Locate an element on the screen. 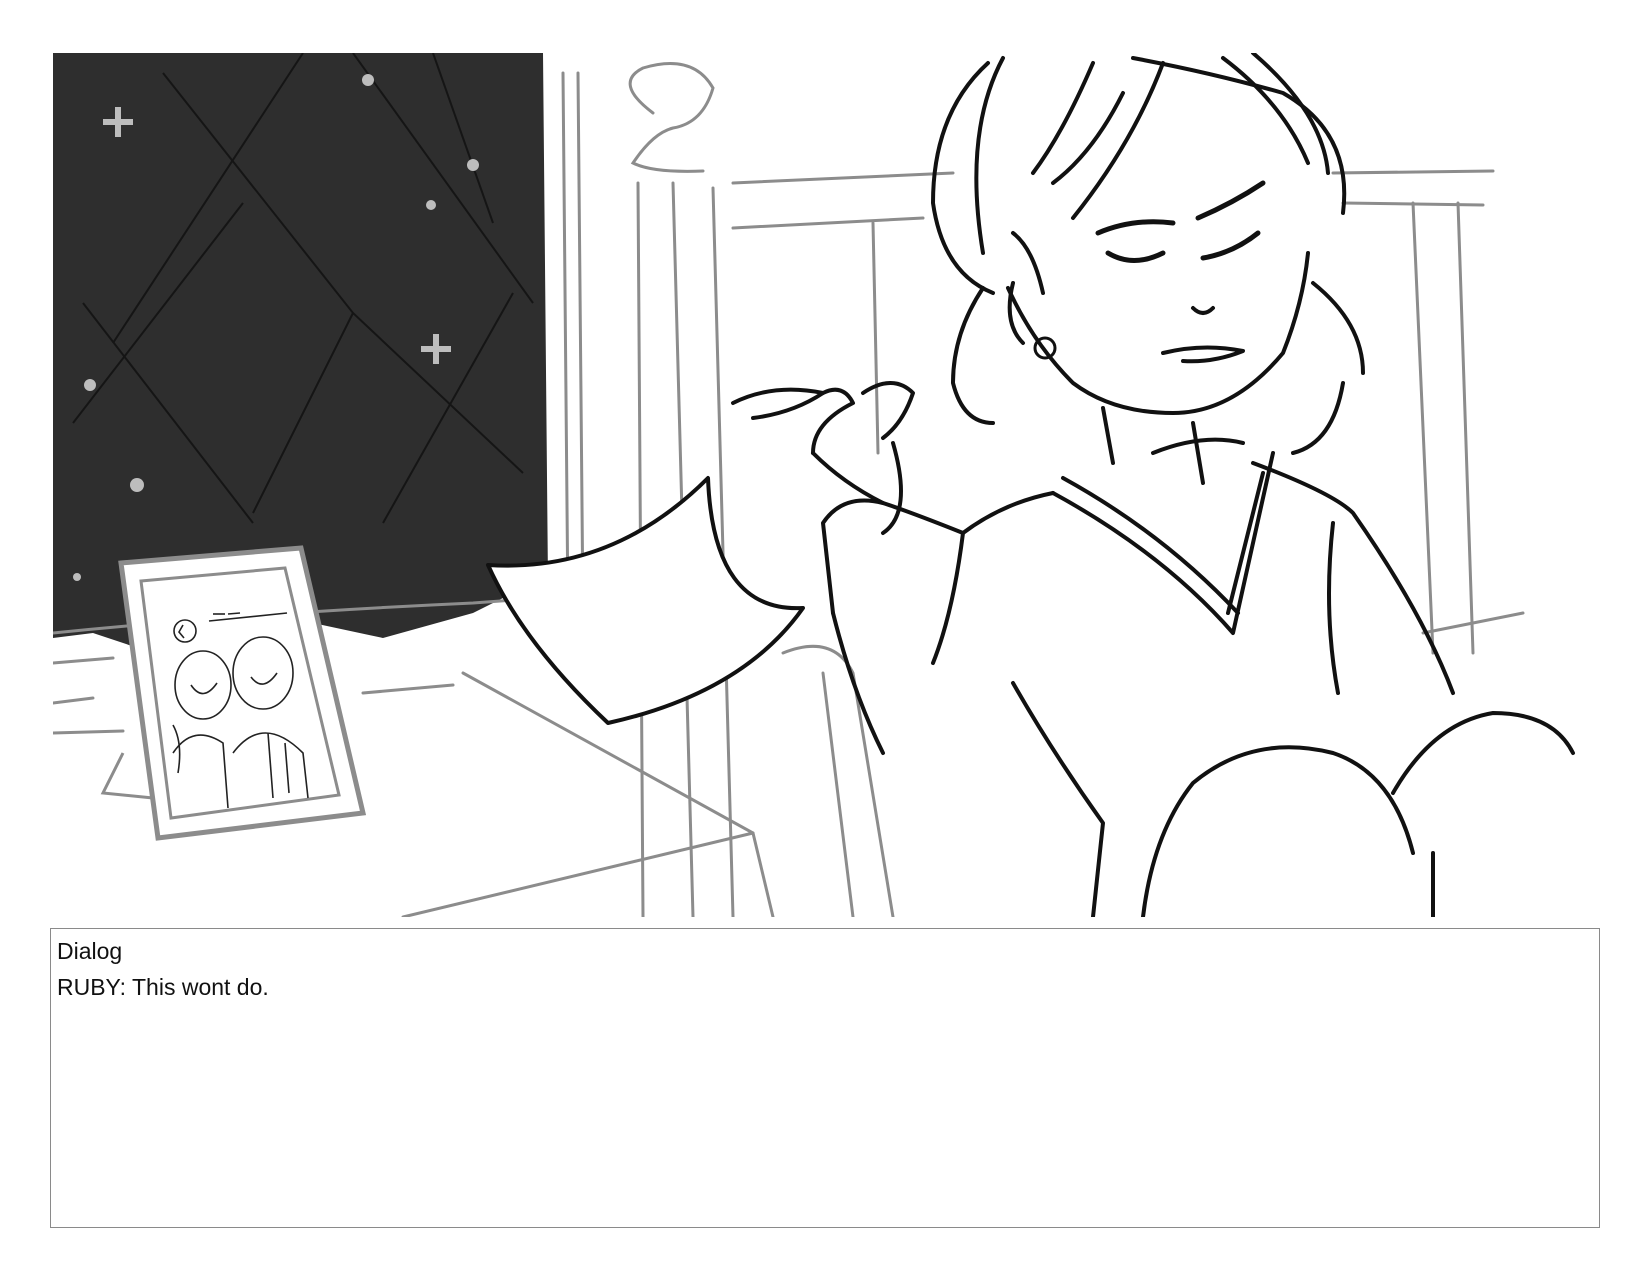 The height and width of the screenshot is (1275, 1650). dialog-line: RUBY: This wont do. is located at coordinates (163, 987).